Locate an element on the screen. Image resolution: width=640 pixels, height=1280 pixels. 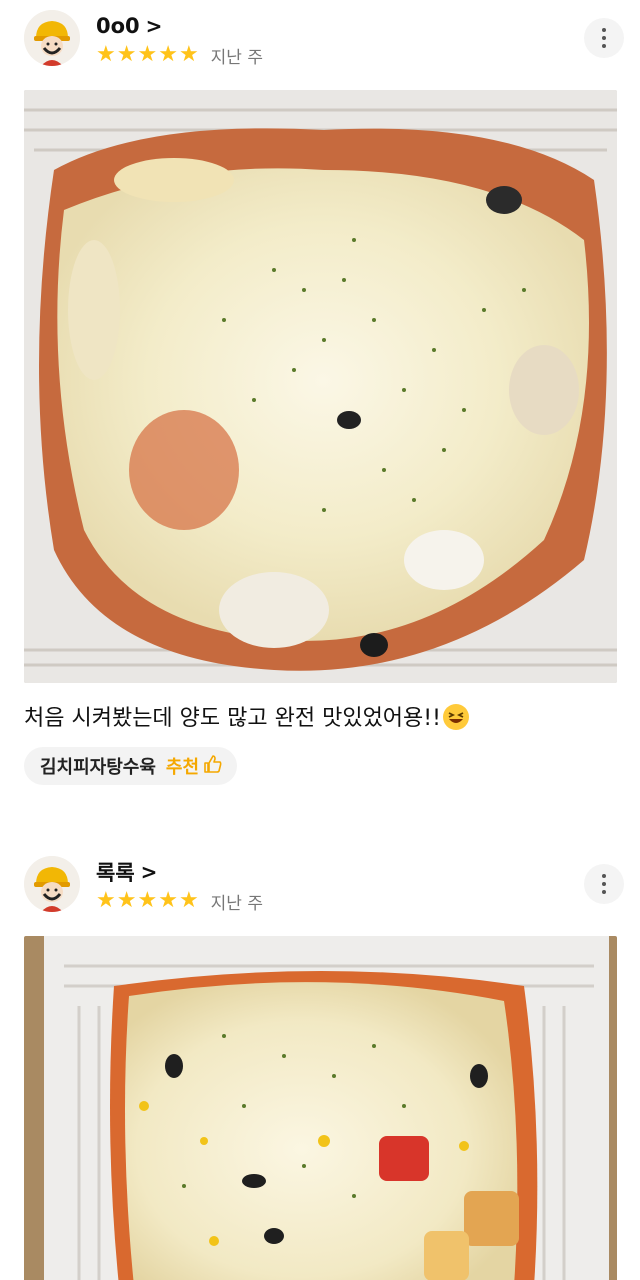
review-header: 록록 > ★ ★ ★ ★ ★ 지난 주 is located at coordinates (324, 886).